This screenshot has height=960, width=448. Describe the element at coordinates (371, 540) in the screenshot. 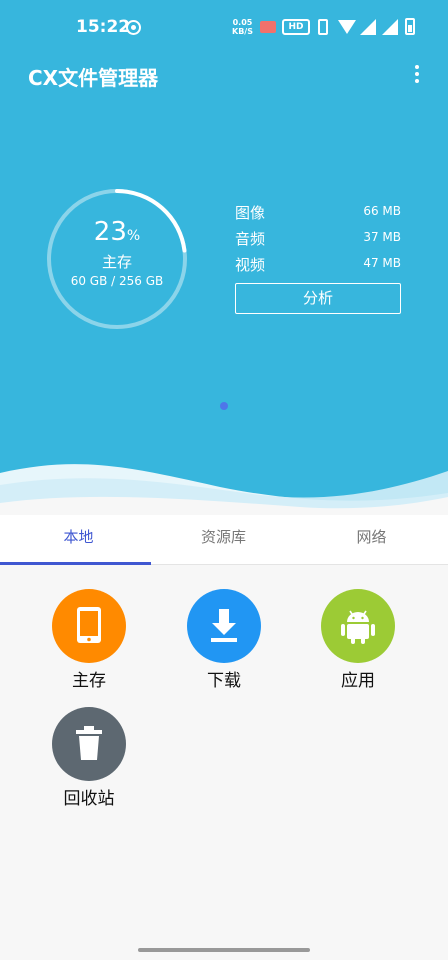

I see `tab-network: 网络` at that location.